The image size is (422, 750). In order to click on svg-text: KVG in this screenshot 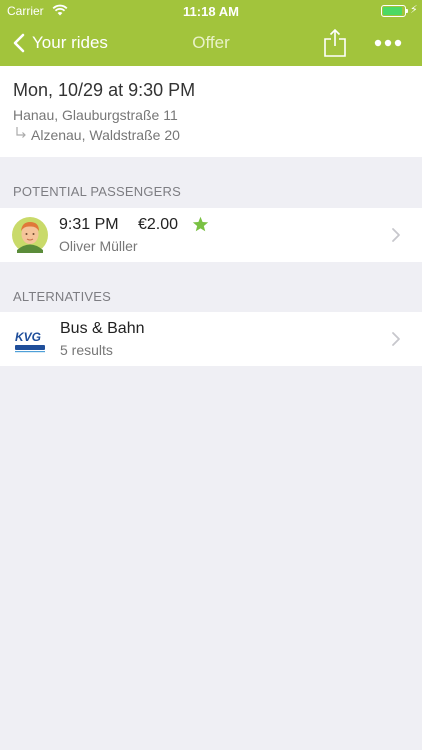, I will do `click(28, 337)`.